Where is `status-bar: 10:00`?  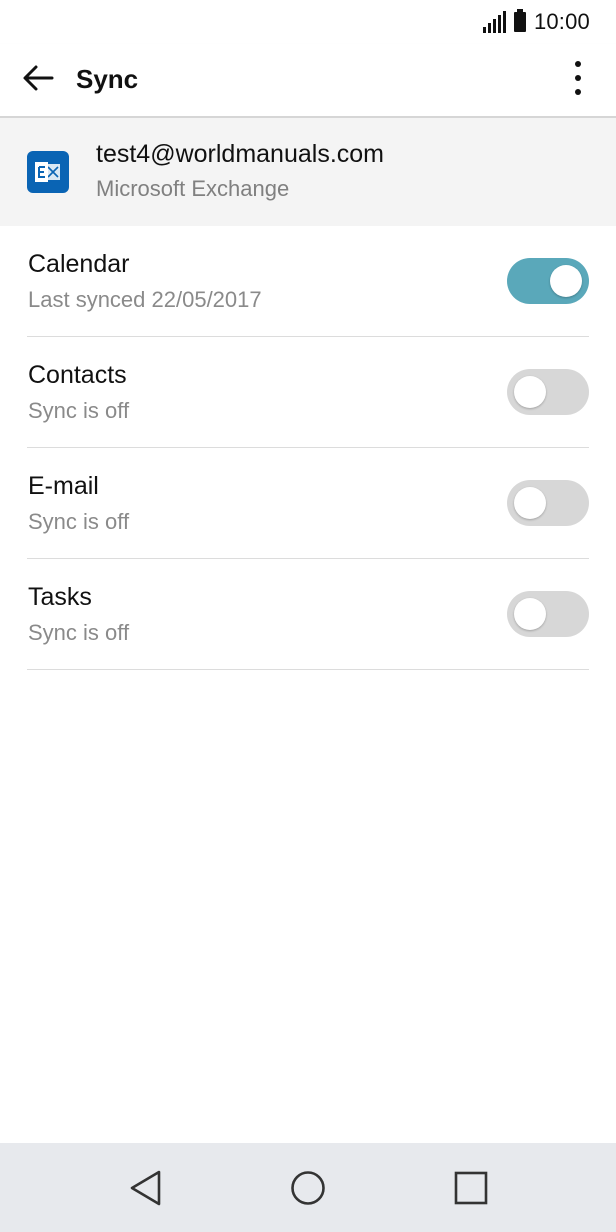 status-bar: 10:00 is located at coordinates (308, 22).